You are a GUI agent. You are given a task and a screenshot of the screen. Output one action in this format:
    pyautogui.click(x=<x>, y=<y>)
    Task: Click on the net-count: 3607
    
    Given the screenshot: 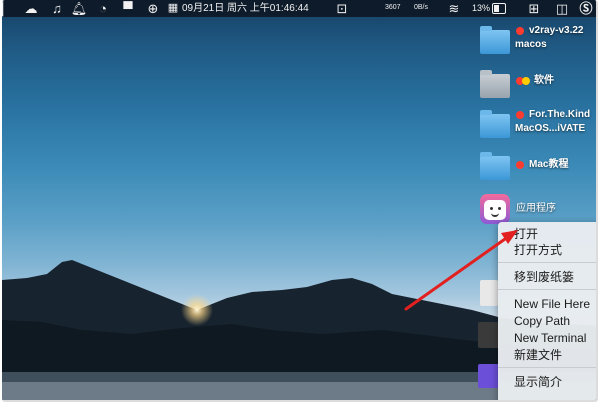 What is the action you would take?
    pyautogui.click(x=393, y=7)
    